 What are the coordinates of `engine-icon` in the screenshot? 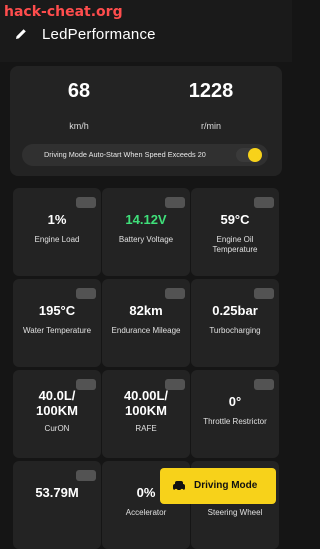 It's located at (86, 202).